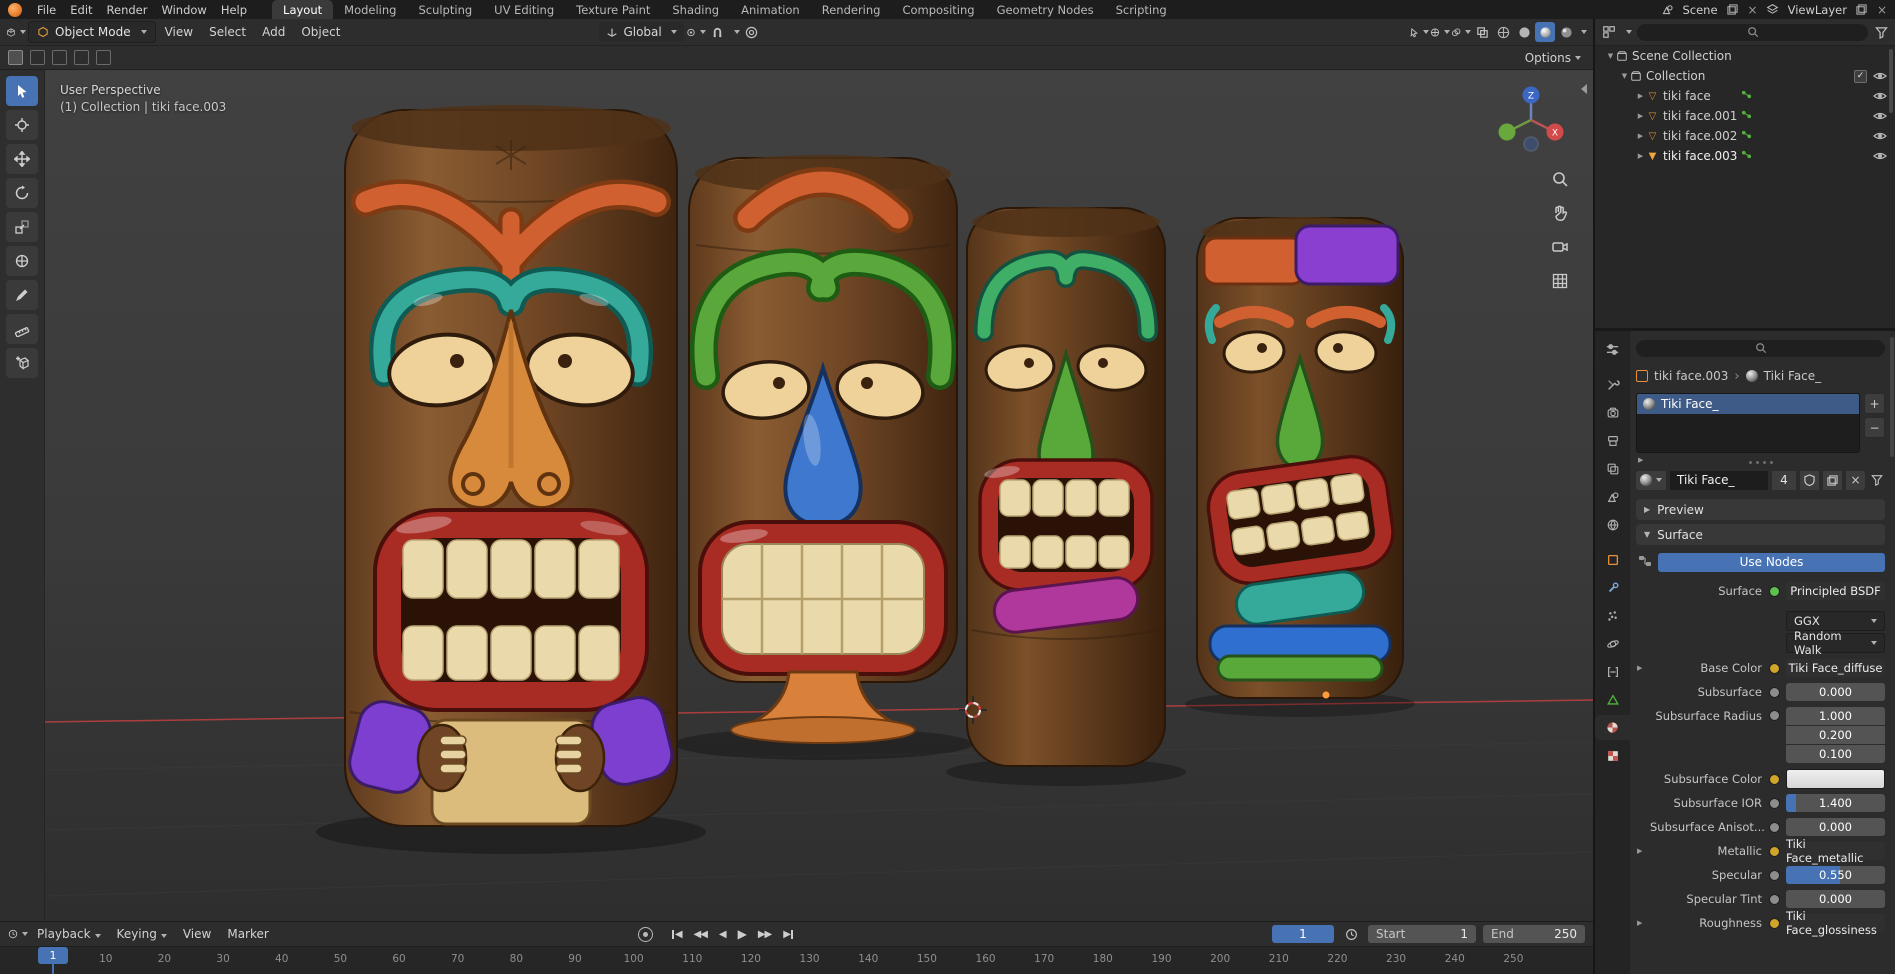 The image size is (1895, 974). Describe the element at coordinates (1612, 559) in the screenshot. I see `tab-object` at that location.